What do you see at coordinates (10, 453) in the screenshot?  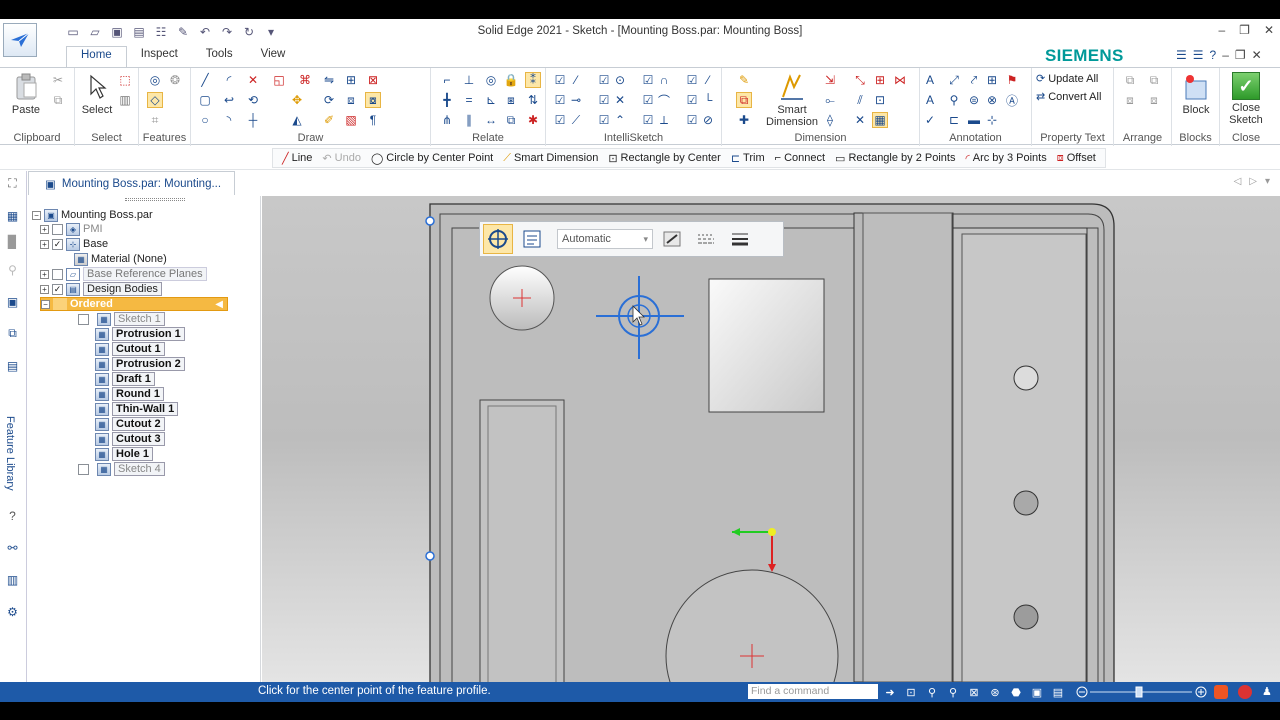 I see `feature-library-tab: Feature Library` at bounding box center [10, 453].